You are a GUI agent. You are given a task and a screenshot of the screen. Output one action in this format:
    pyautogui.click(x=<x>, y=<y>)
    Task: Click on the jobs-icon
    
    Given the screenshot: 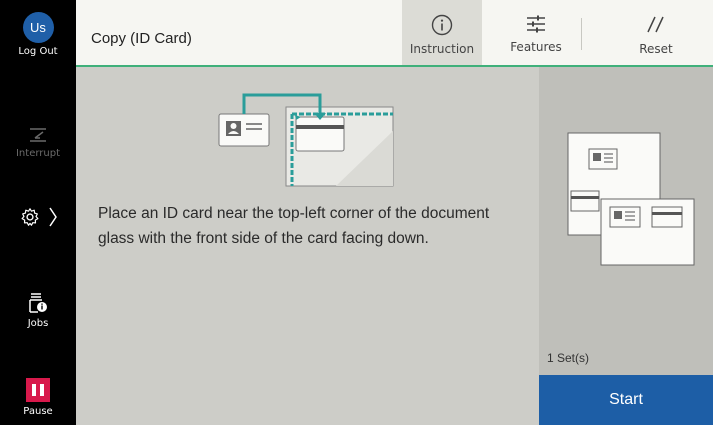 What is the action you would take?
    pyautogui.click(x=38, y=303)
    